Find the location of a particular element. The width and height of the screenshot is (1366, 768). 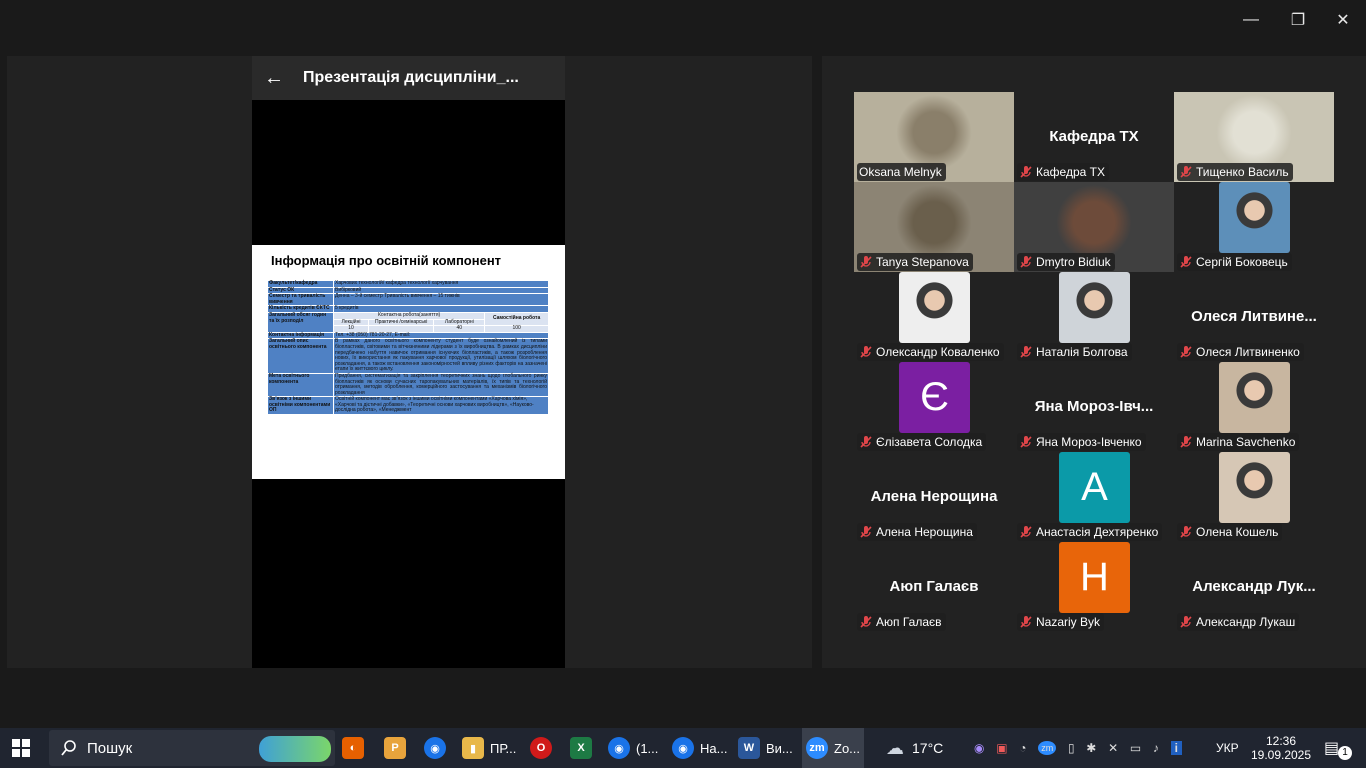

language-indicator: УКР is located at coordinates (1229, 748).